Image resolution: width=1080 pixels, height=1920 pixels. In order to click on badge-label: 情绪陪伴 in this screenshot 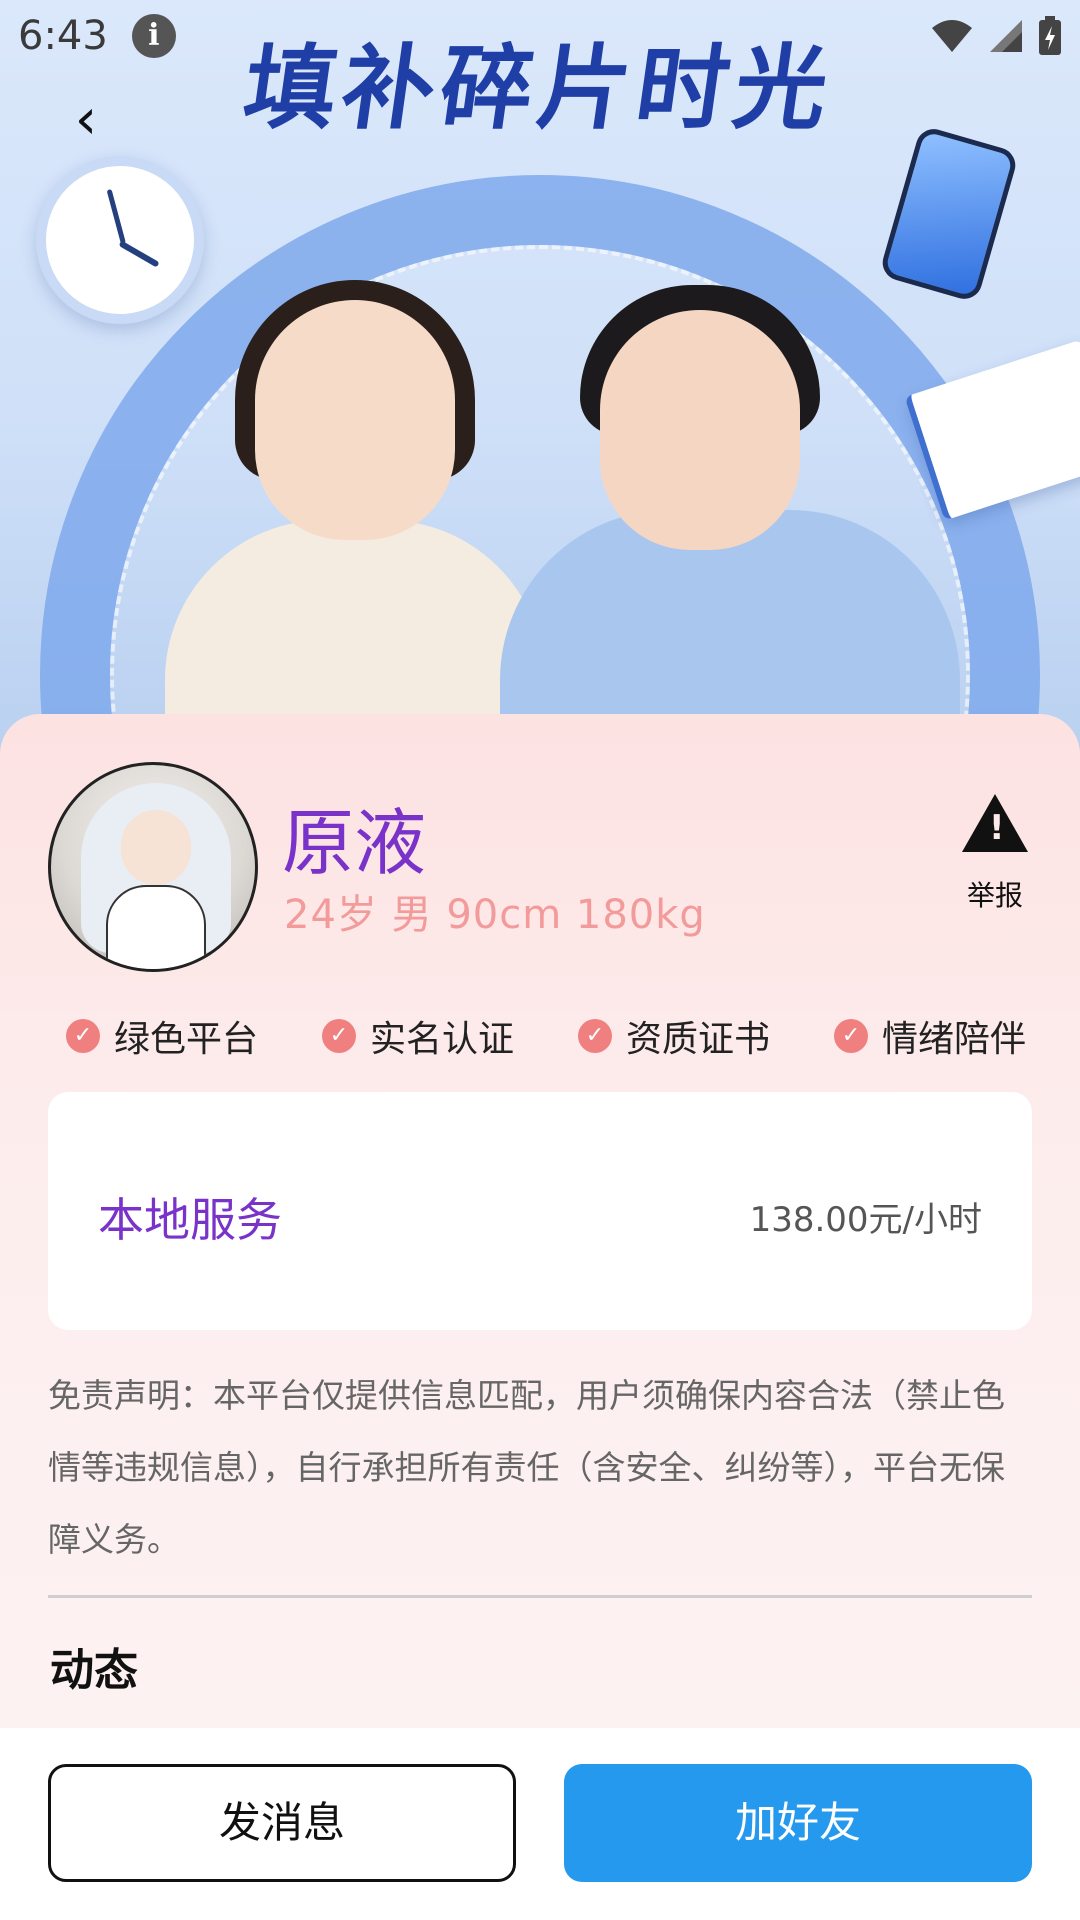, I will do `click(953, 1039)`.